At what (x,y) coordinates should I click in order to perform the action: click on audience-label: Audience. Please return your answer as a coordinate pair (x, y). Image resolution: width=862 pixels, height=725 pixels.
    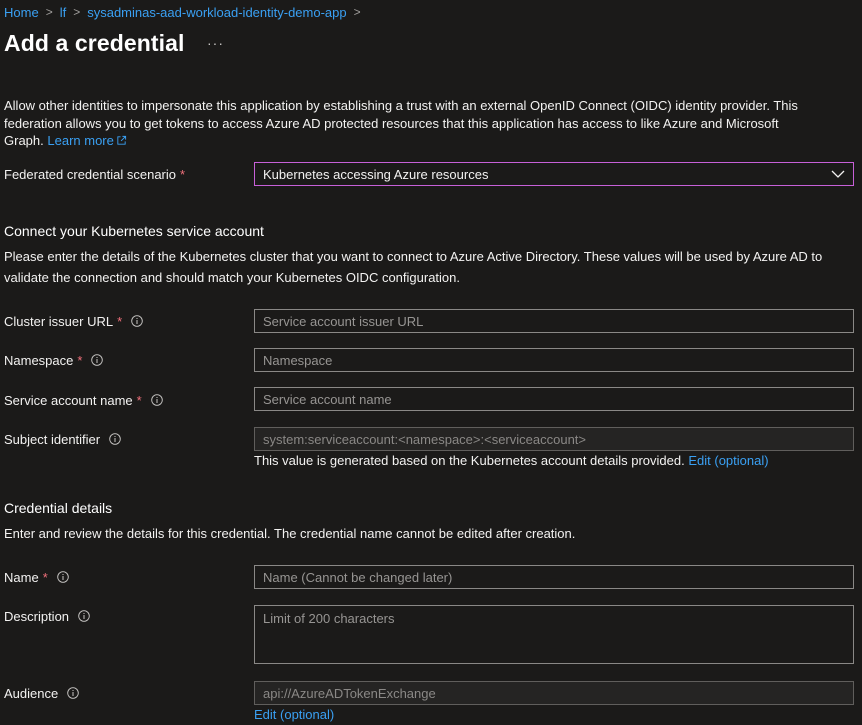
    Looking at the image, I should click on (41, 693).